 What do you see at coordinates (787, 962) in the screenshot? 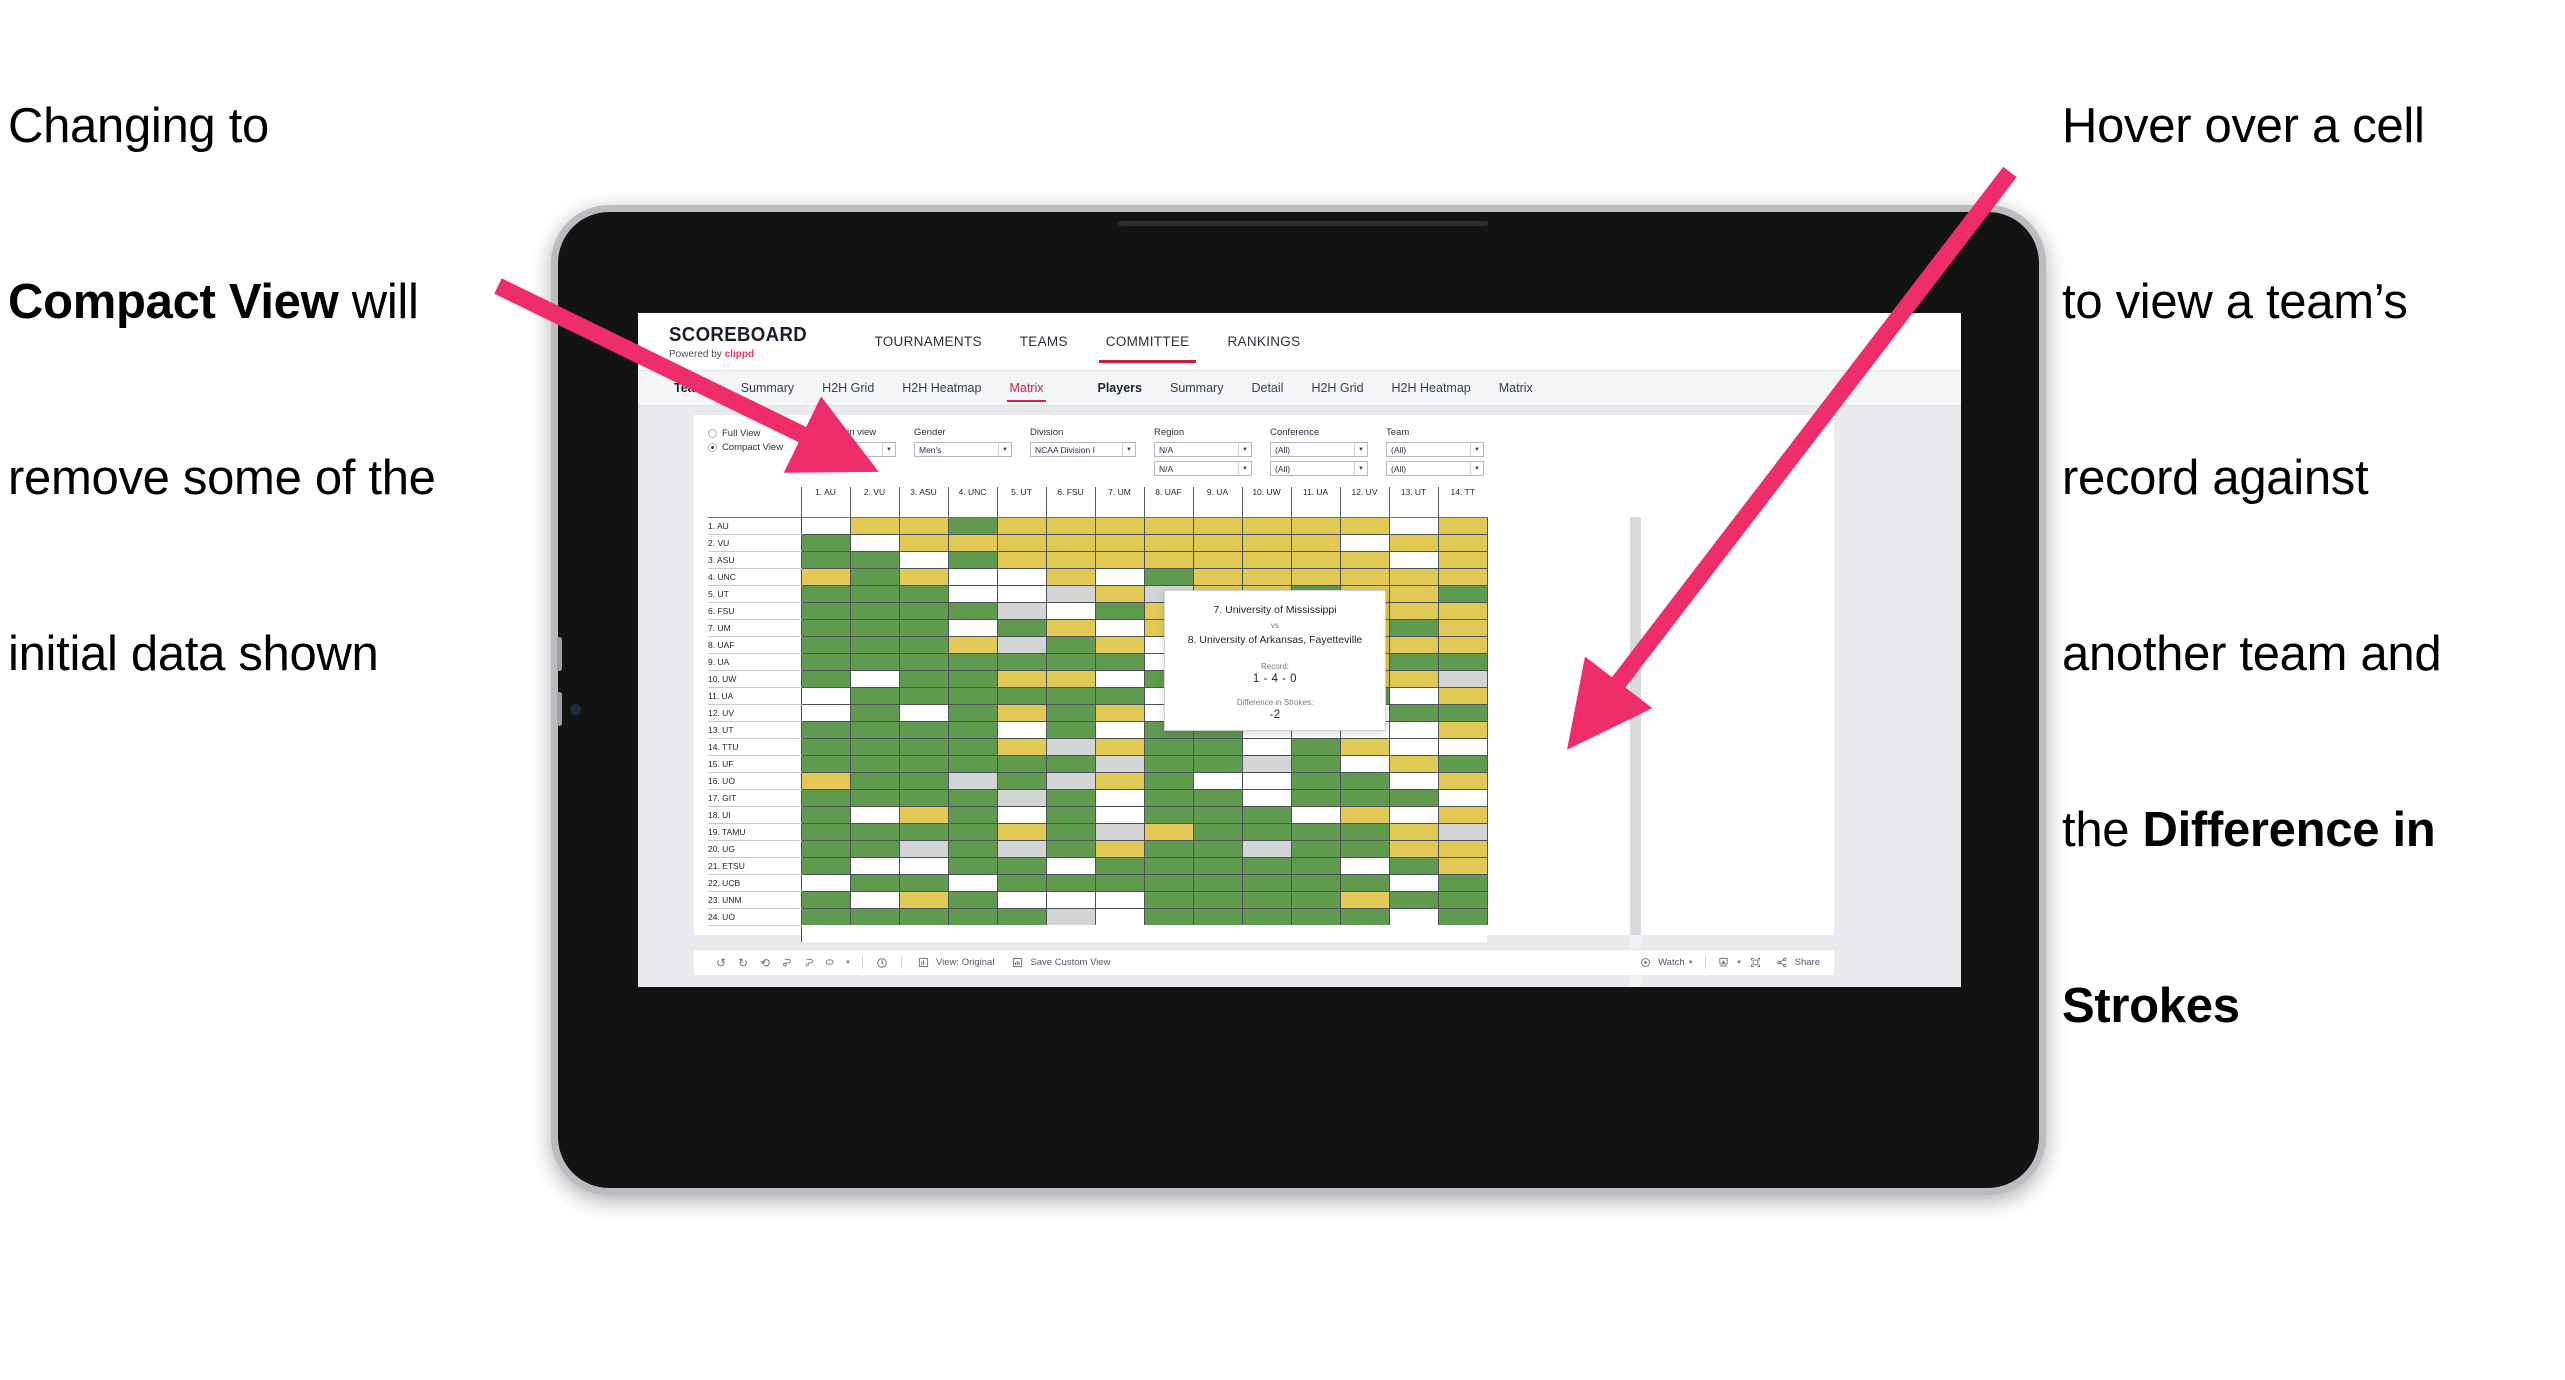
I see `refresh-icon` at bounding box center [787, 962].